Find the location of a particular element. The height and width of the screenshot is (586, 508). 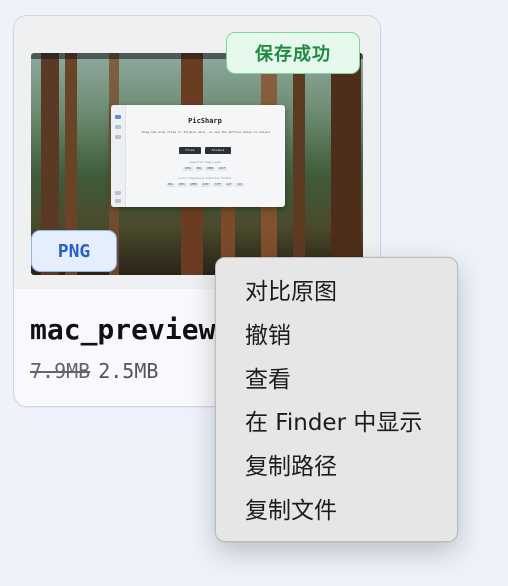

format-chip: SVG is located at coordinates (239, 185).